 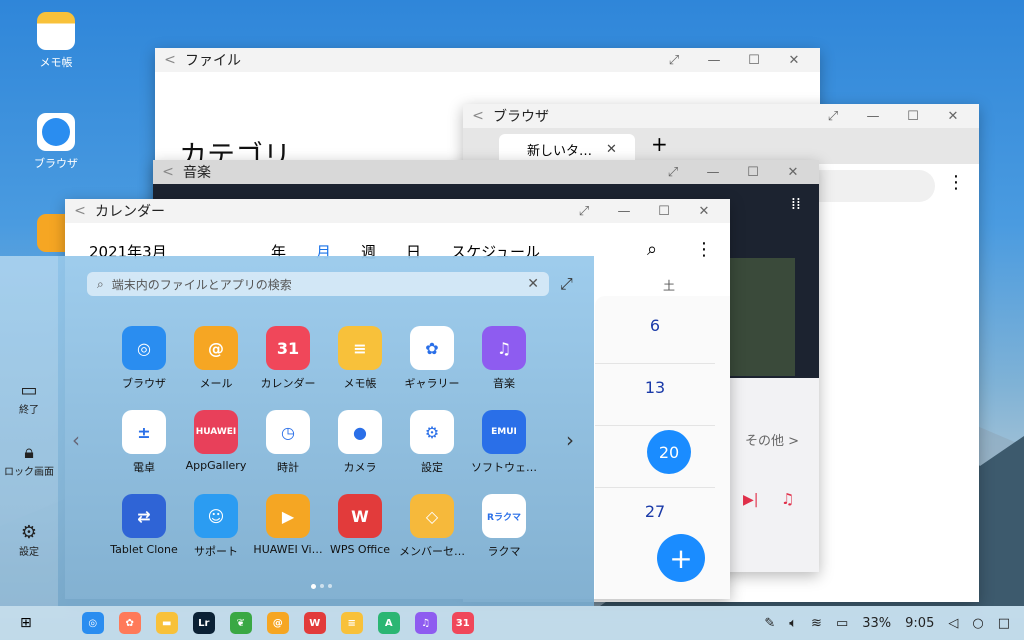 I want to click on pen-icon: ✎, so click(x=769, y=623).